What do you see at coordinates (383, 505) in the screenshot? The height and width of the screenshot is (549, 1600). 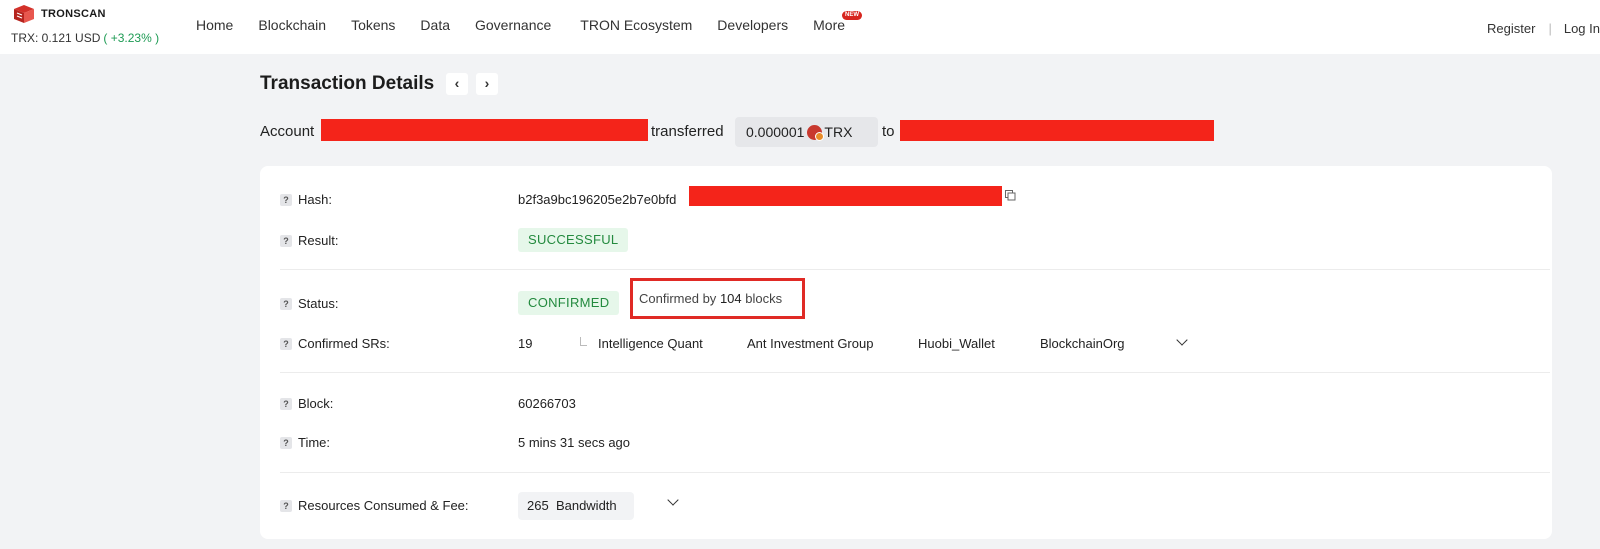 I see `resources-label-text: Resources Consumed & Fee:` at bounding box center [383, 505].